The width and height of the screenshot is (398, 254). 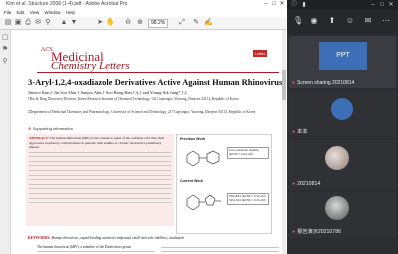 What do you see at coordinates (140, 23) in the screenshot?
I see `zoom-in-icon: ⊕` at bounding box center [140, 23].